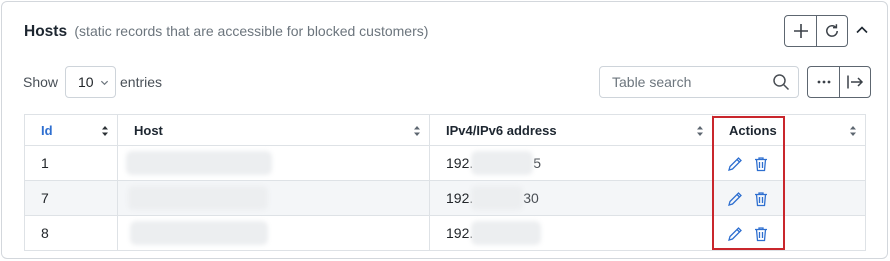 This screenshot has width=890, height=261. Describe the element at coordinates (71, 233) in the screenshot. I see `cell-id: 8` at that location.